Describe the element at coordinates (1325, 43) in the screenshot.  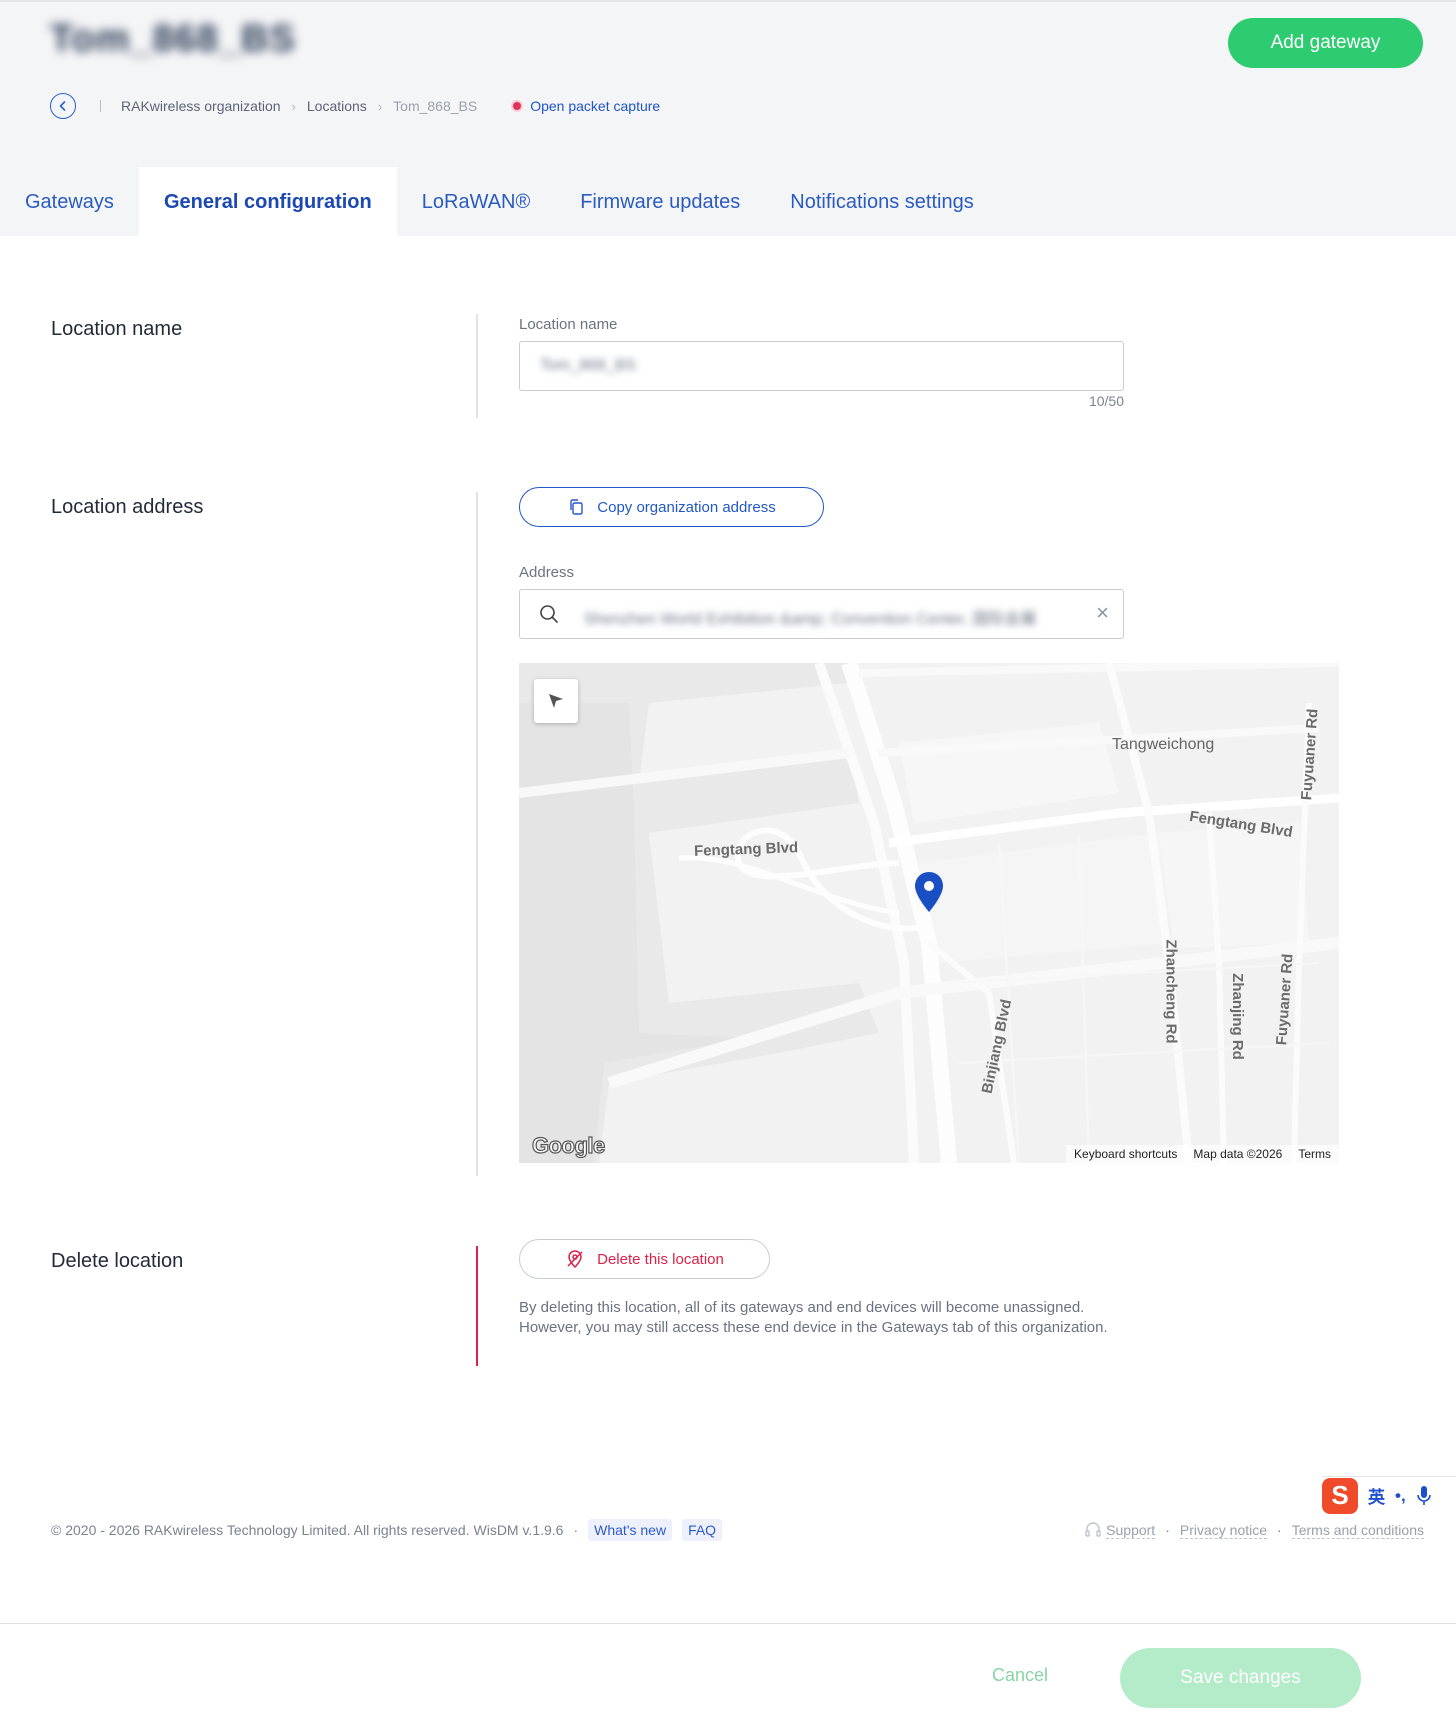
I see `add-gateway-button: Add gateway` at that location.